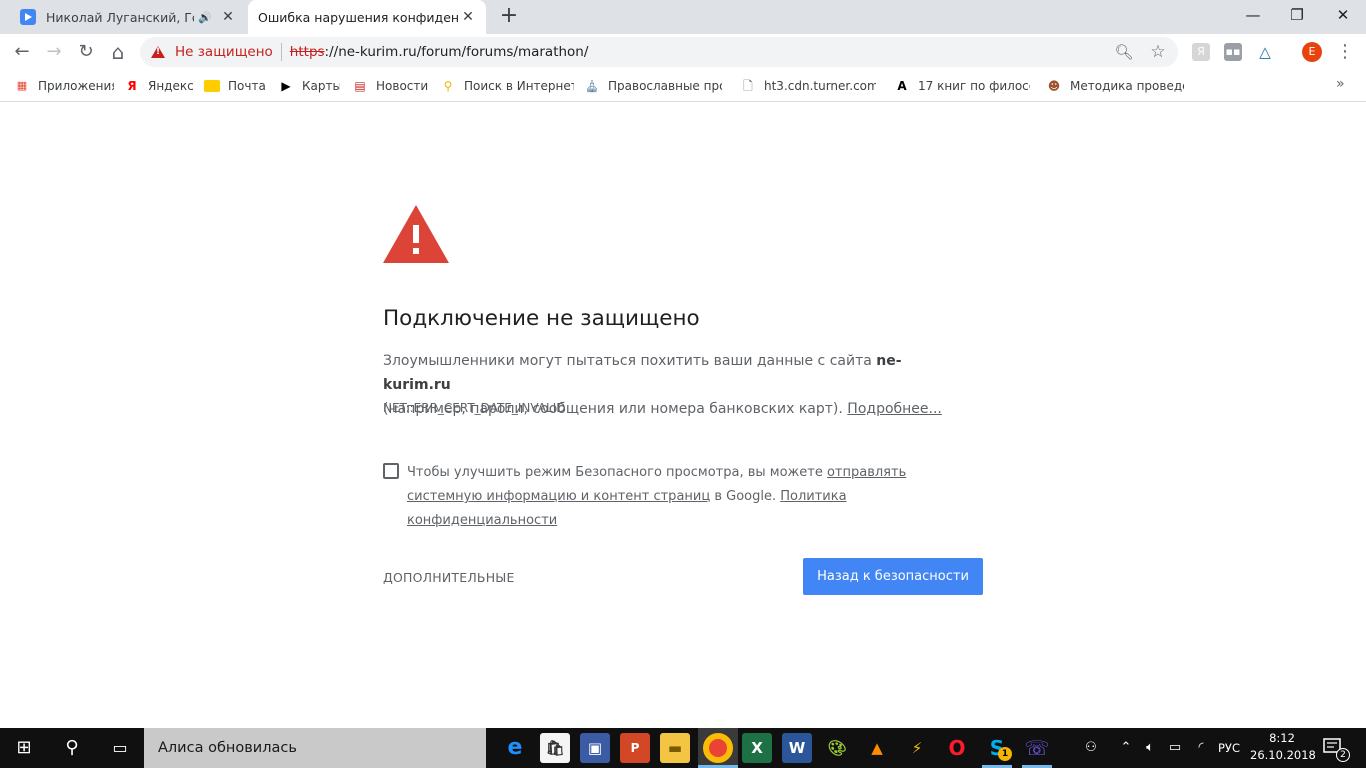  I want to click on church-icon: ⛪︎, so click(592, 86).